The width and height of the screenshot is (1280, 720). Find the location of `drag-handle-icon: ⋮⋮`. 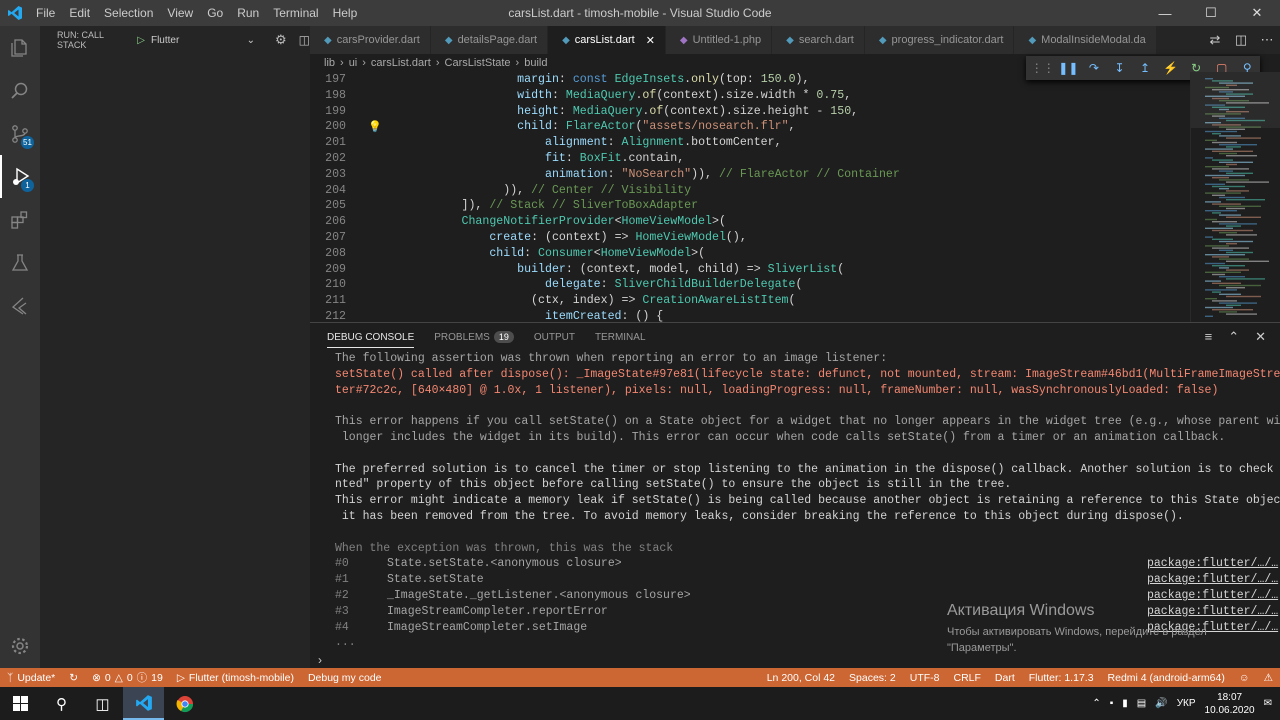

drag-handle-icon: ⋮⋮ is located at coordinates (1043, 68).